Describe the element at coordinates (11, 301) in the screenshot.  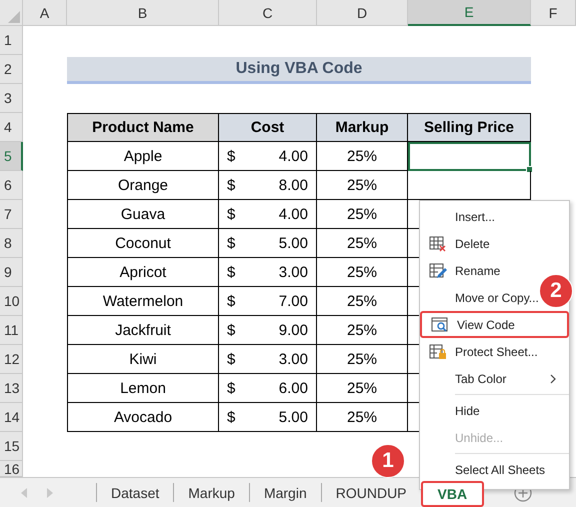
I see `row-header: 10` at that location.